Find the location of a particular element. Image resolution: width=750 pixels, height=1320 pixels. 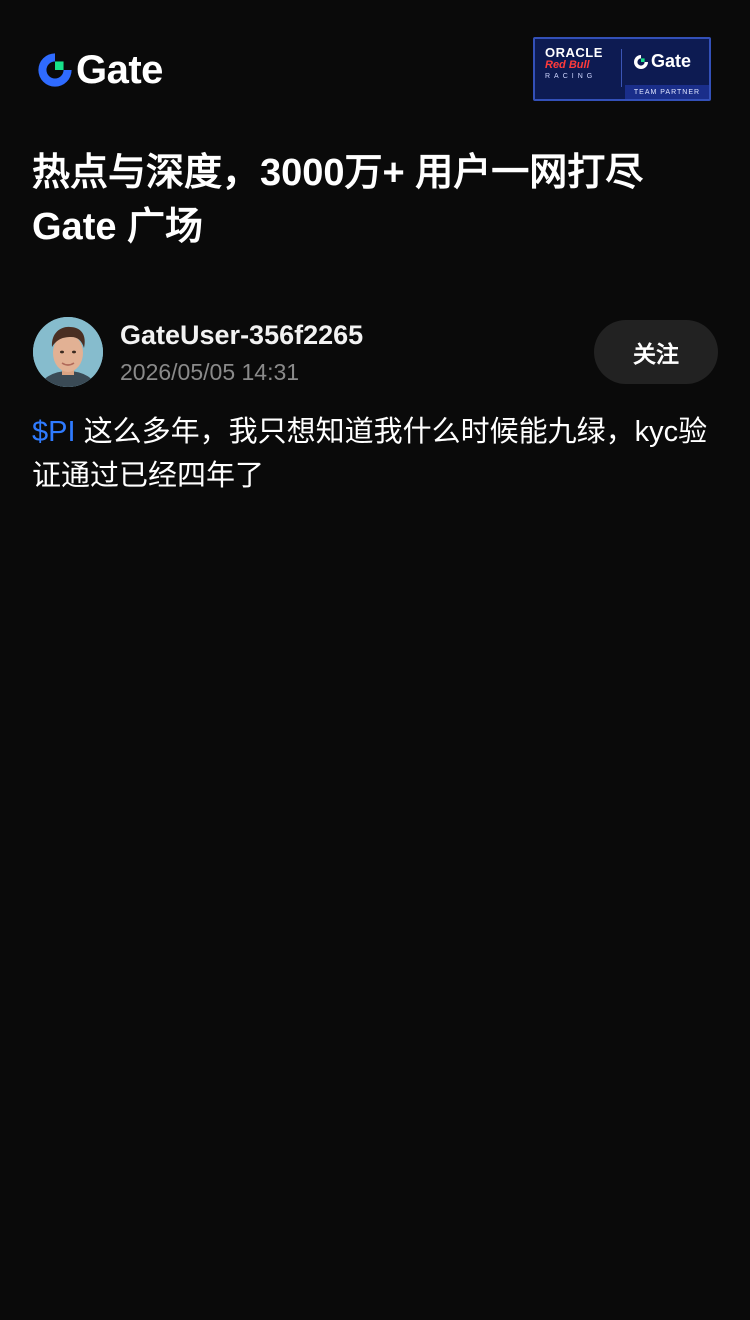

gate-small-logo-icon is located at coordinates (641, 61).